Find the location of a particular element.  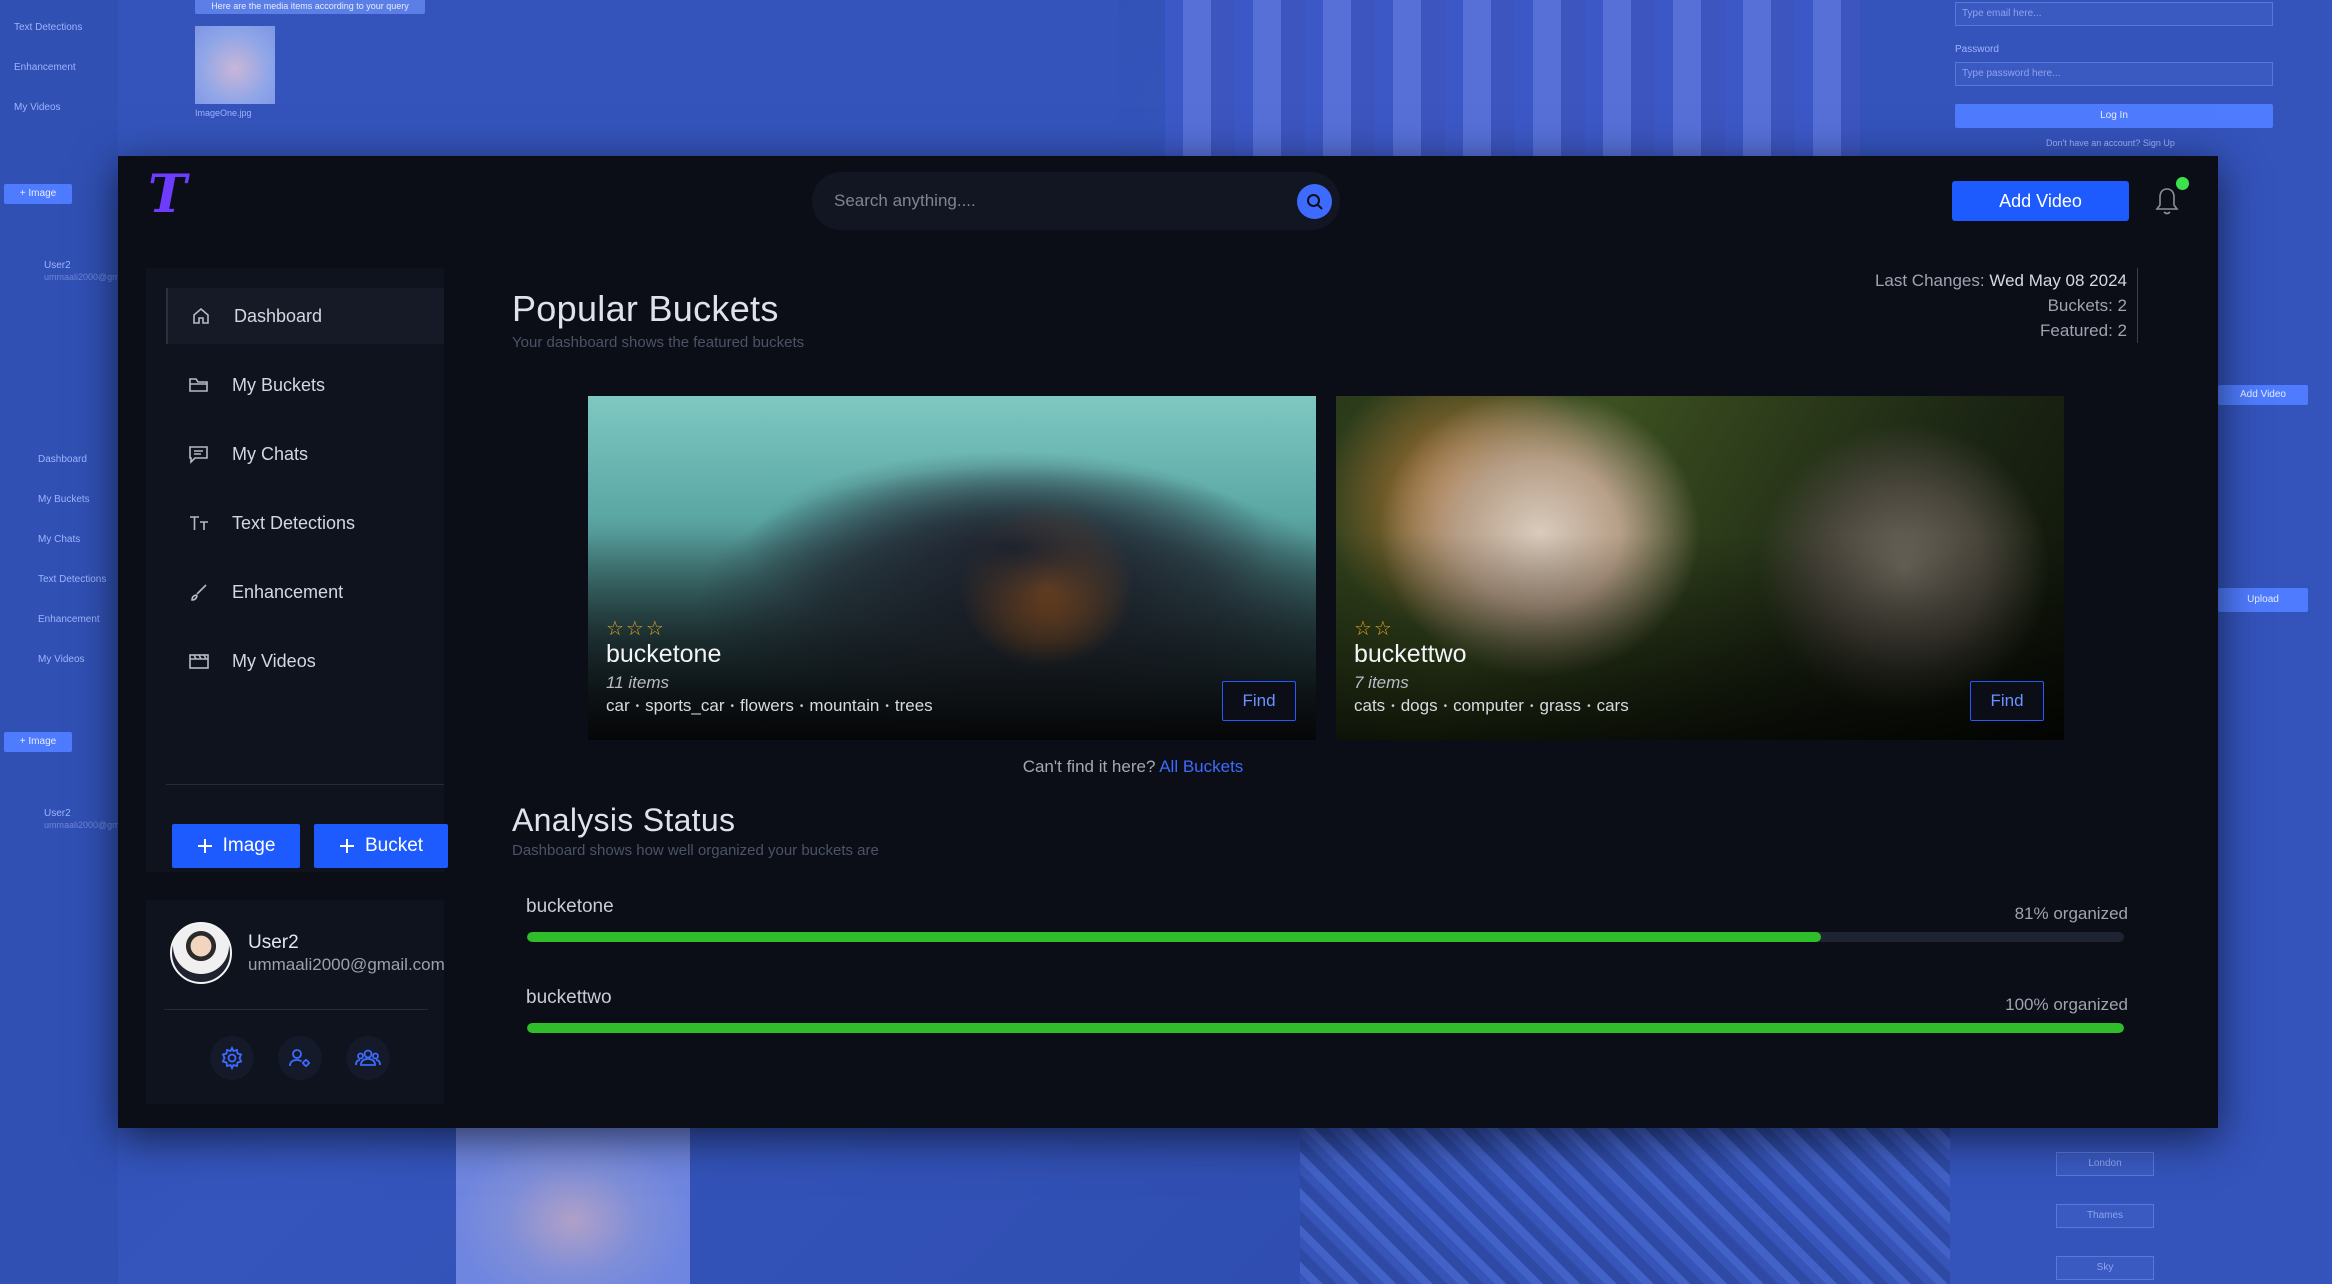

sidebar-item-my-buckets: My Buckets is located at coordinates (305, 385).